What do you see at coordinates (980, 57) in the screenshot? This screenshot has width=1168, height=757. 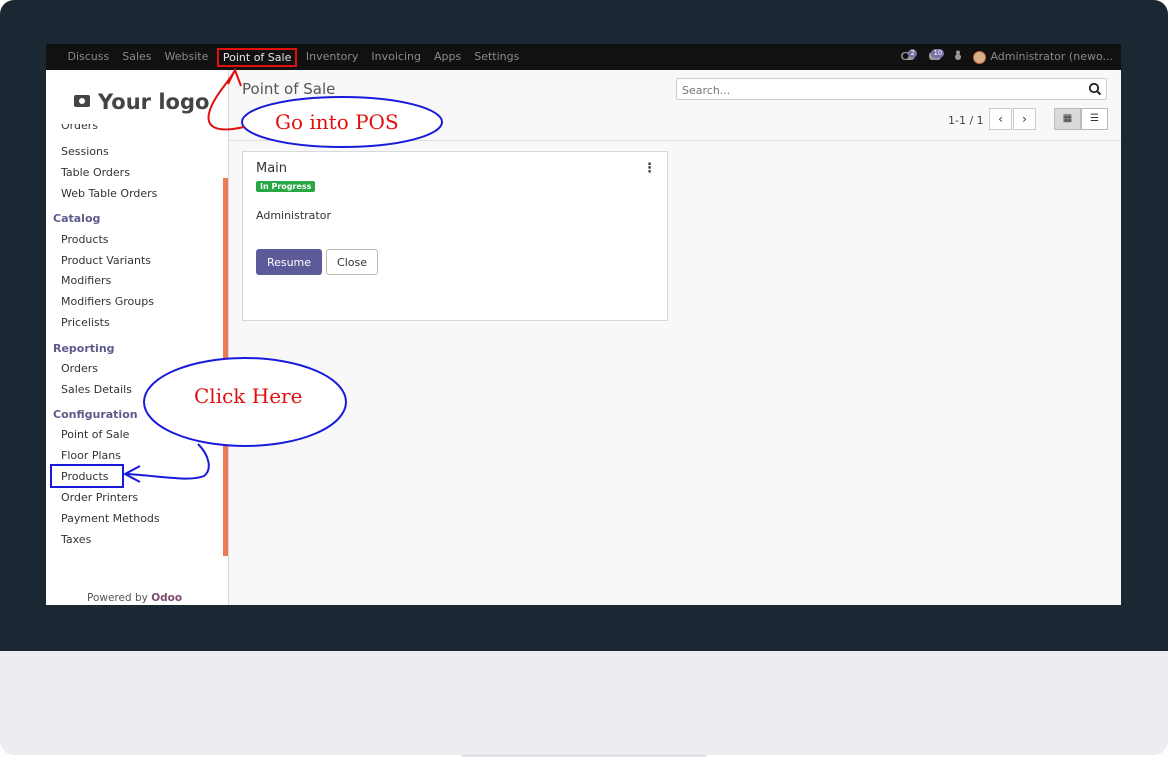 I see `avatar` at bounding box center [980, 57].